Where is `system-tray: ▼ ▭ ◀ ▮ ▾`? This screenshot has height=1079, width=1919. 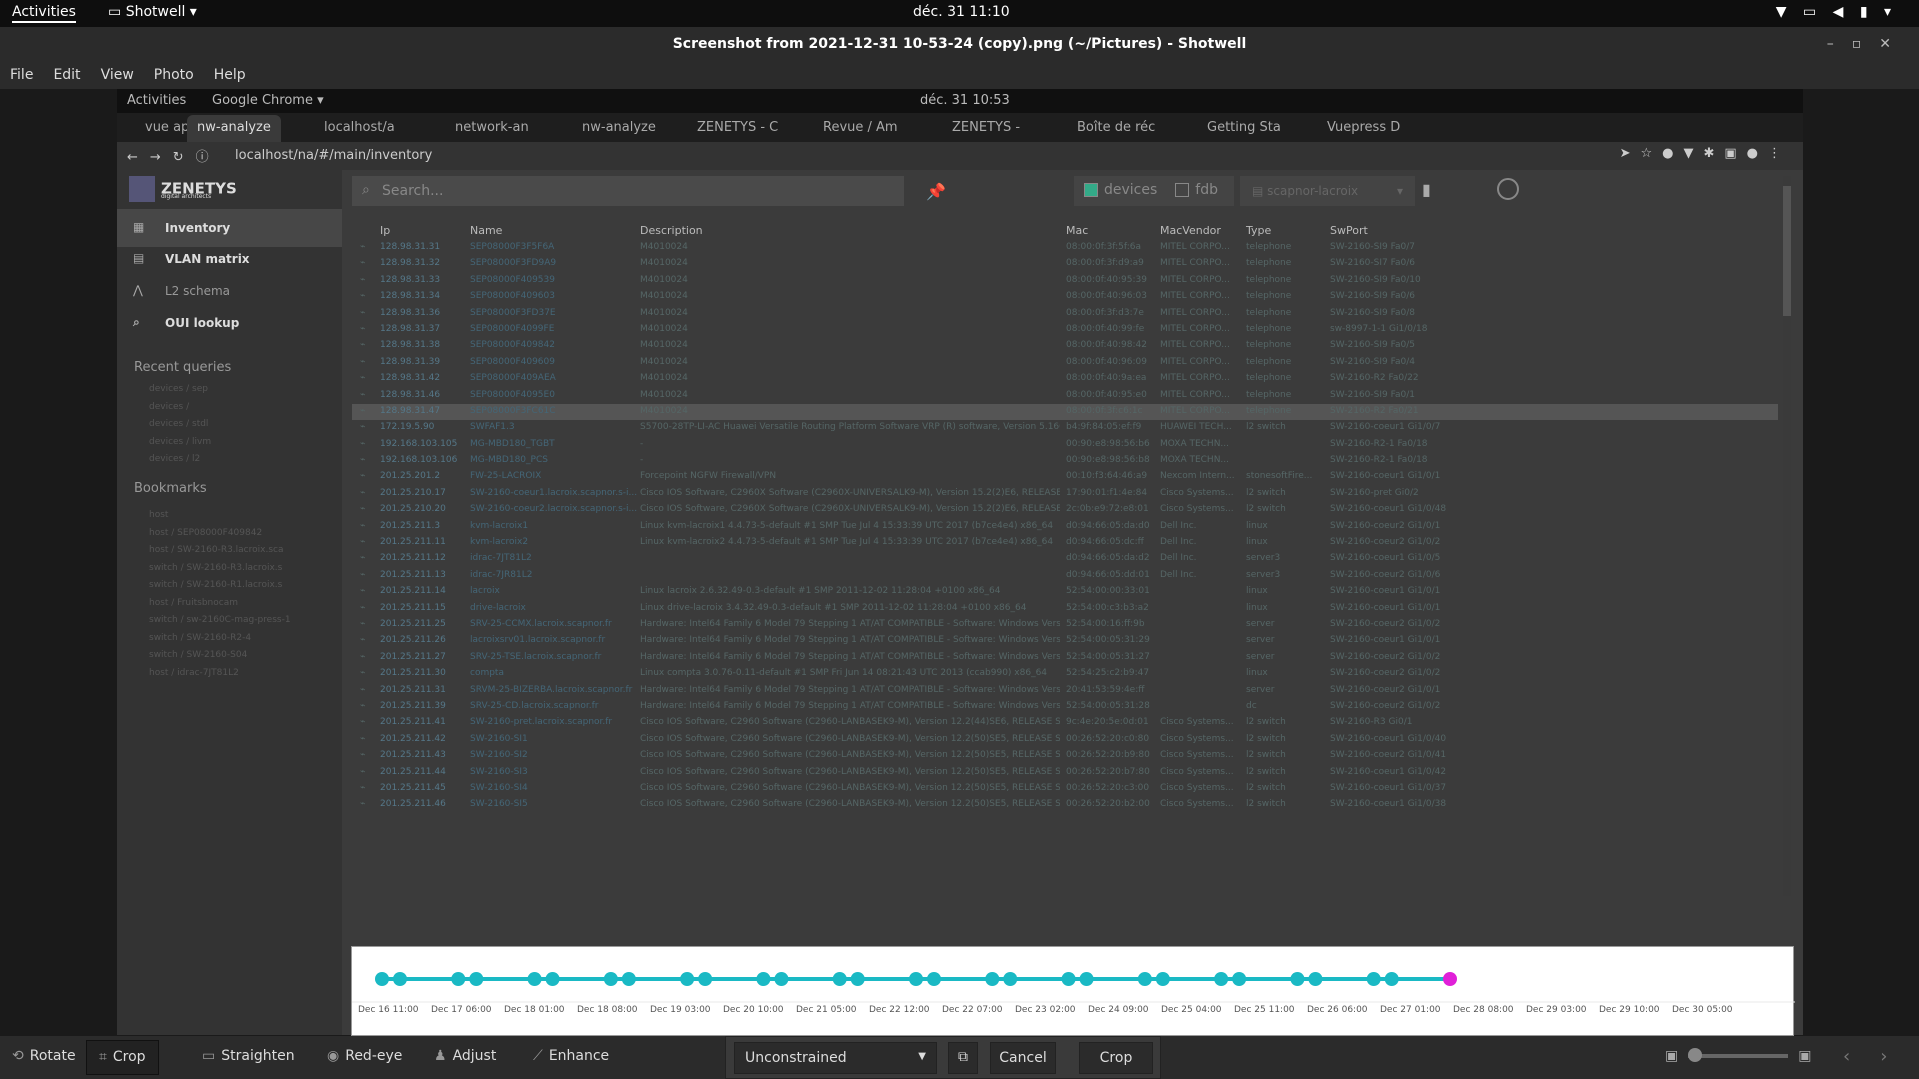
system-tray: ▼ ▭ ◀ ▮ ▾ is located at coordinates (1836, 12).